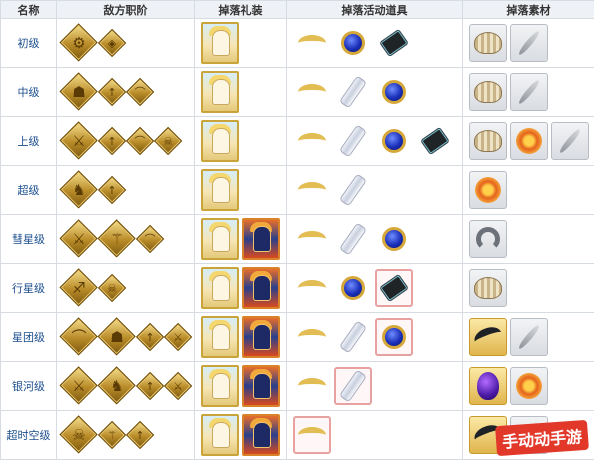  I want to click on enemy-class-cell: ♐☠, so click(126, 288).